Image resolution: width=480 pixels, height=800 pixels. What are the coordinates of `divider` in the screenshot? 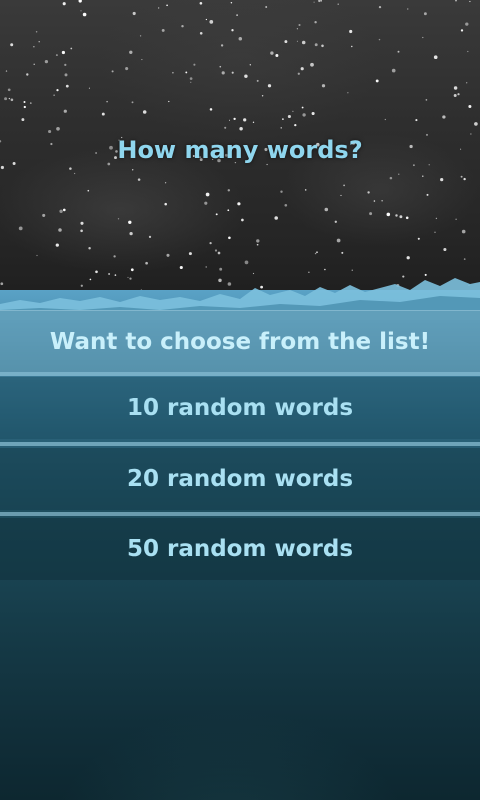 It's located at (240, 444).